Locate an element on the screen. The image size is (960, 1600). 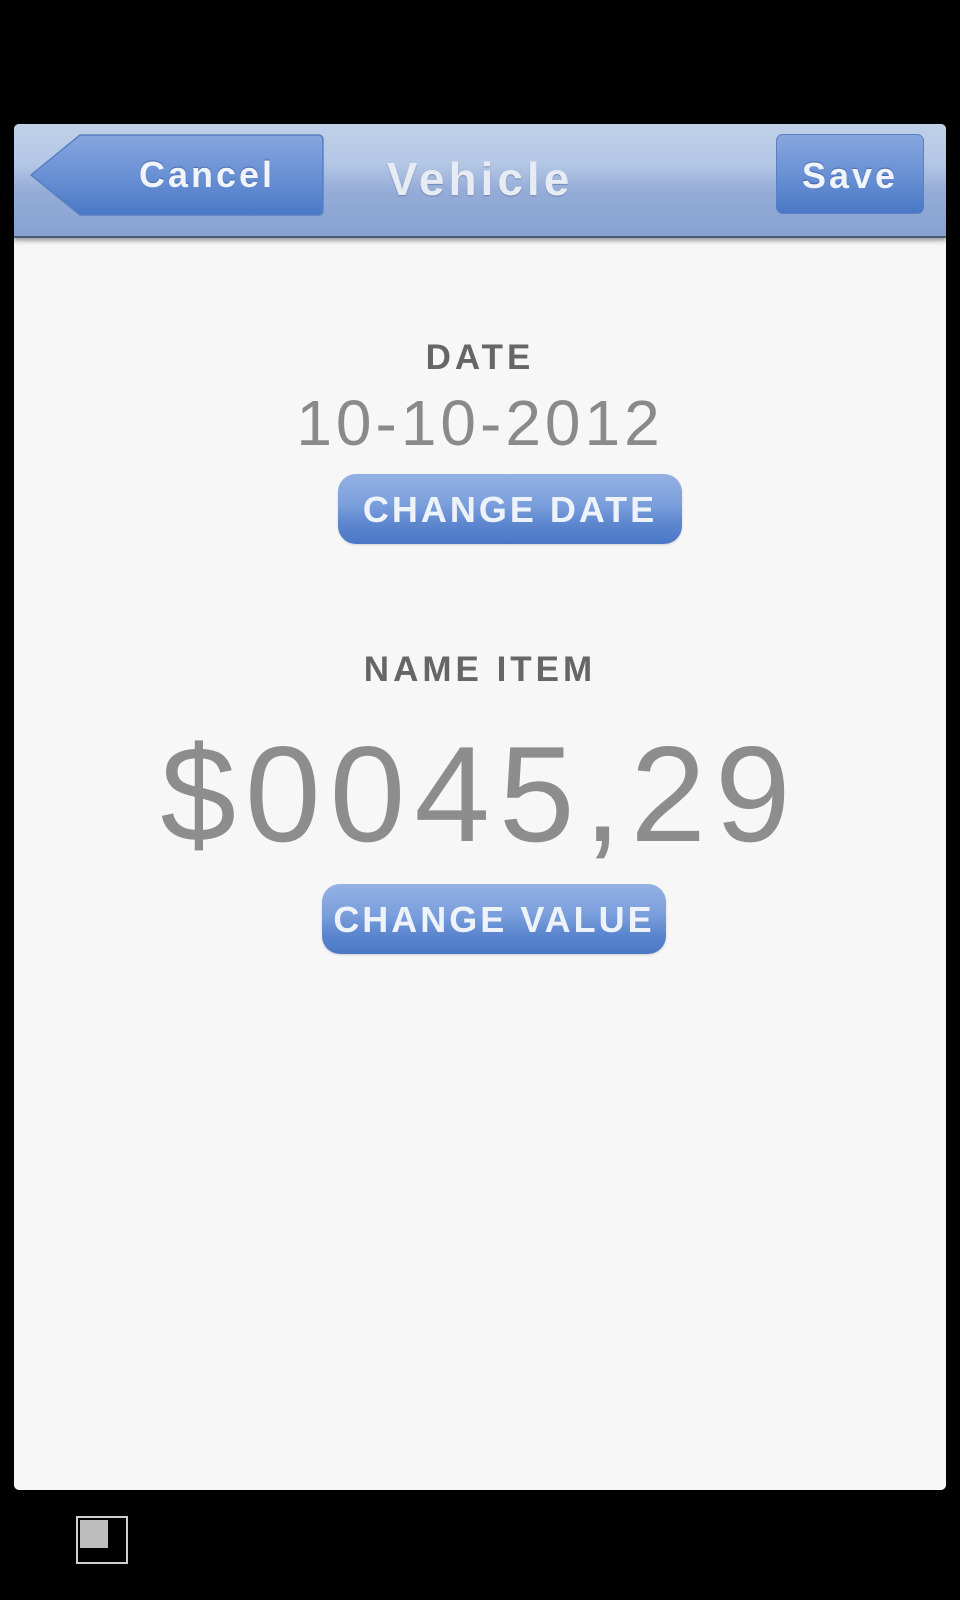
window-toggle-icon is located at coordinates (102, 1540).